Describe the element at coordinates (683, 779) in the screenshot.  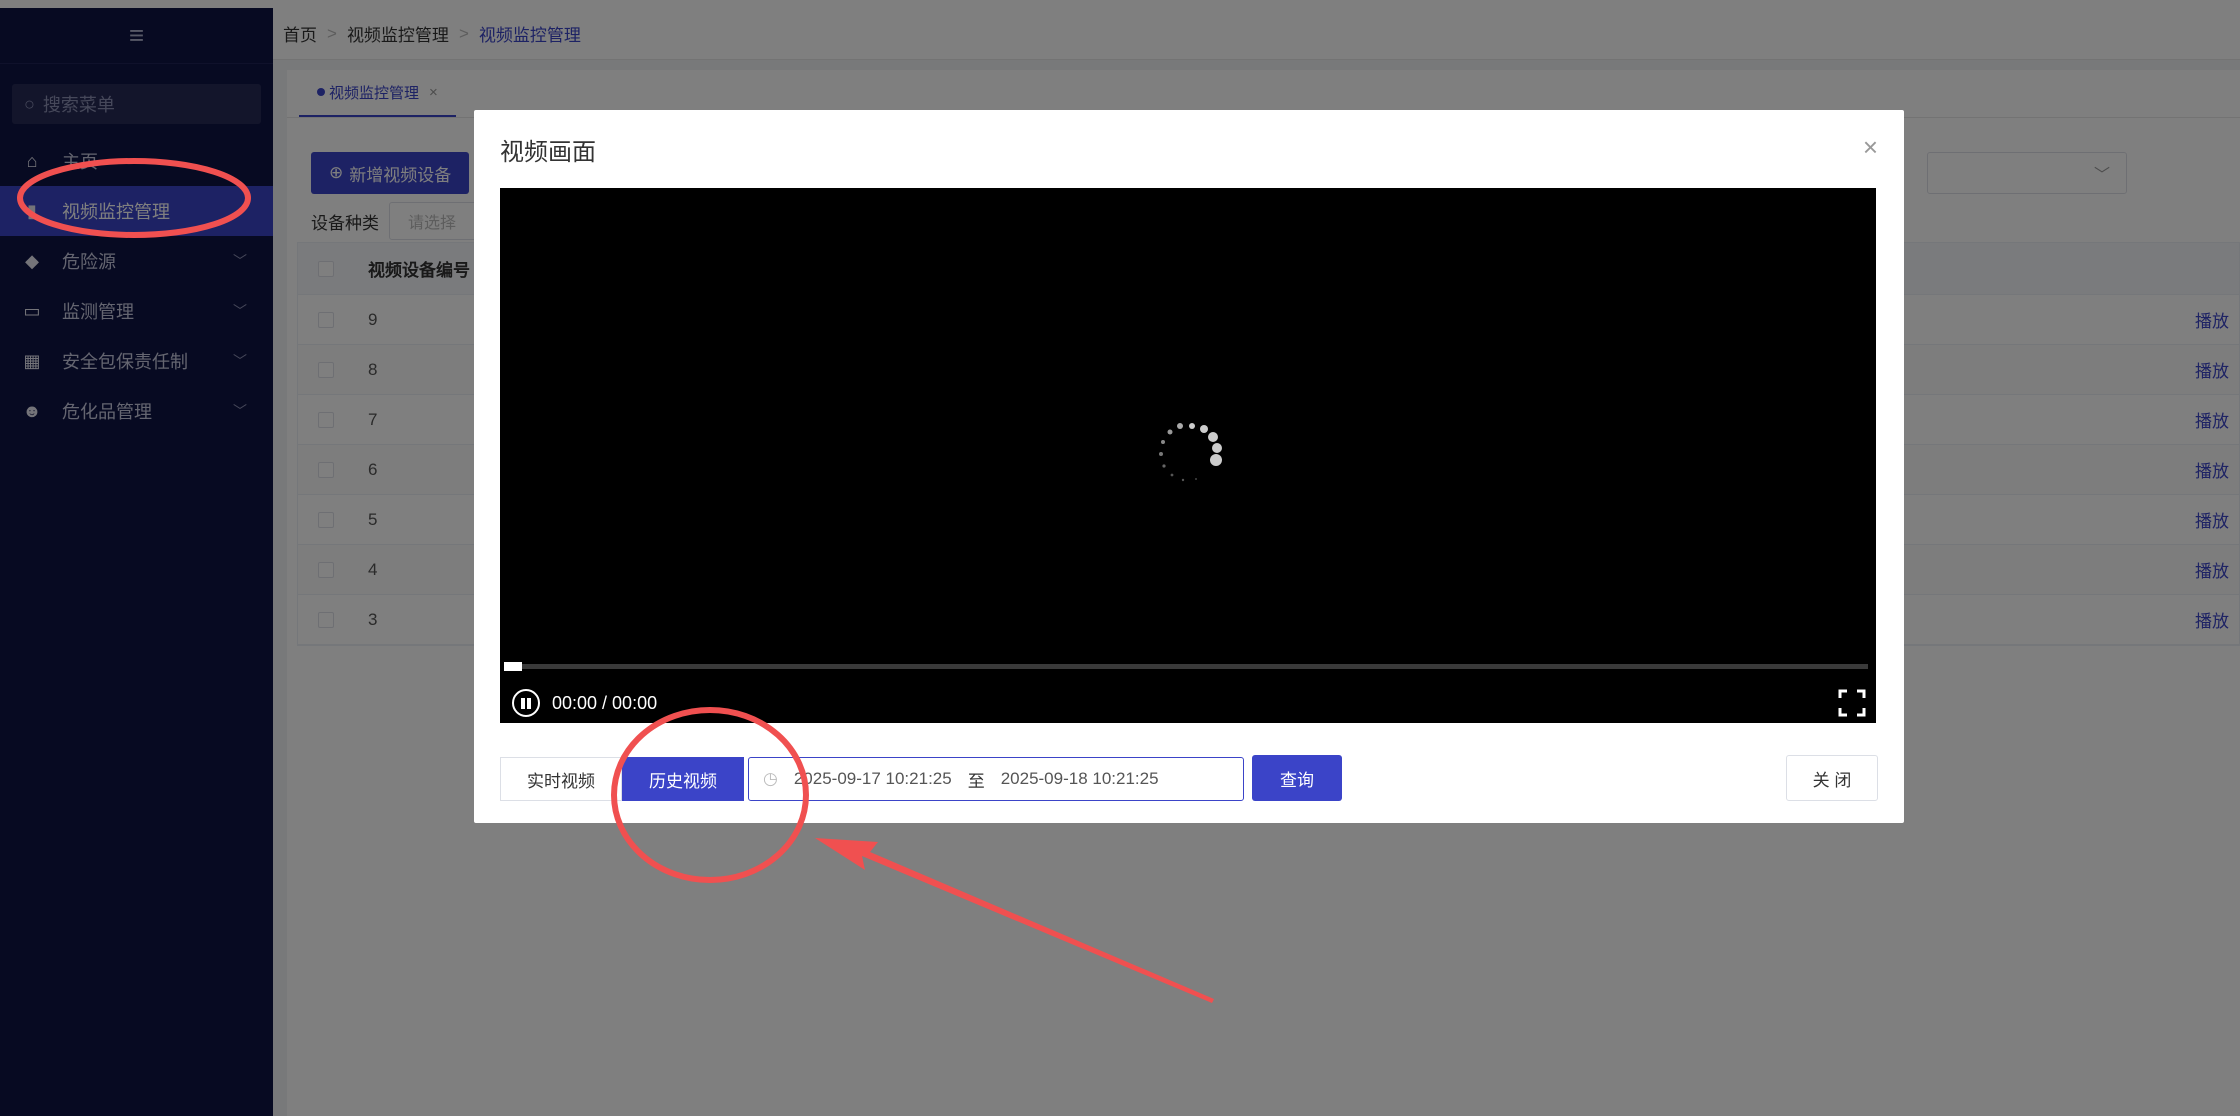
I see `history-video-button: 历史视频` at that location.